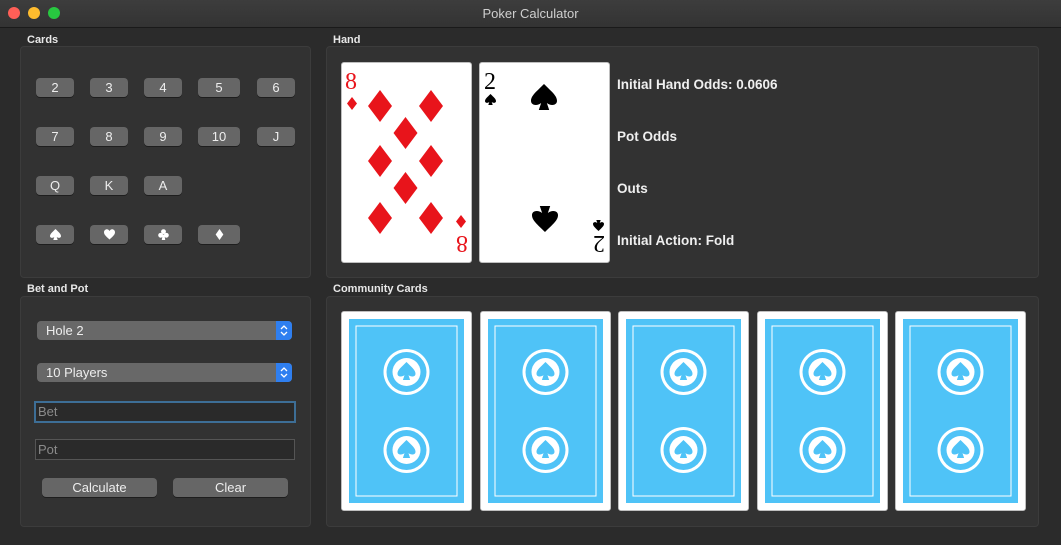 The width and height of the screenshot is (1061, 545). Describe the element at coordinates (109, 136) in the screenshot. I see `rank-button-8: 8` at that location.